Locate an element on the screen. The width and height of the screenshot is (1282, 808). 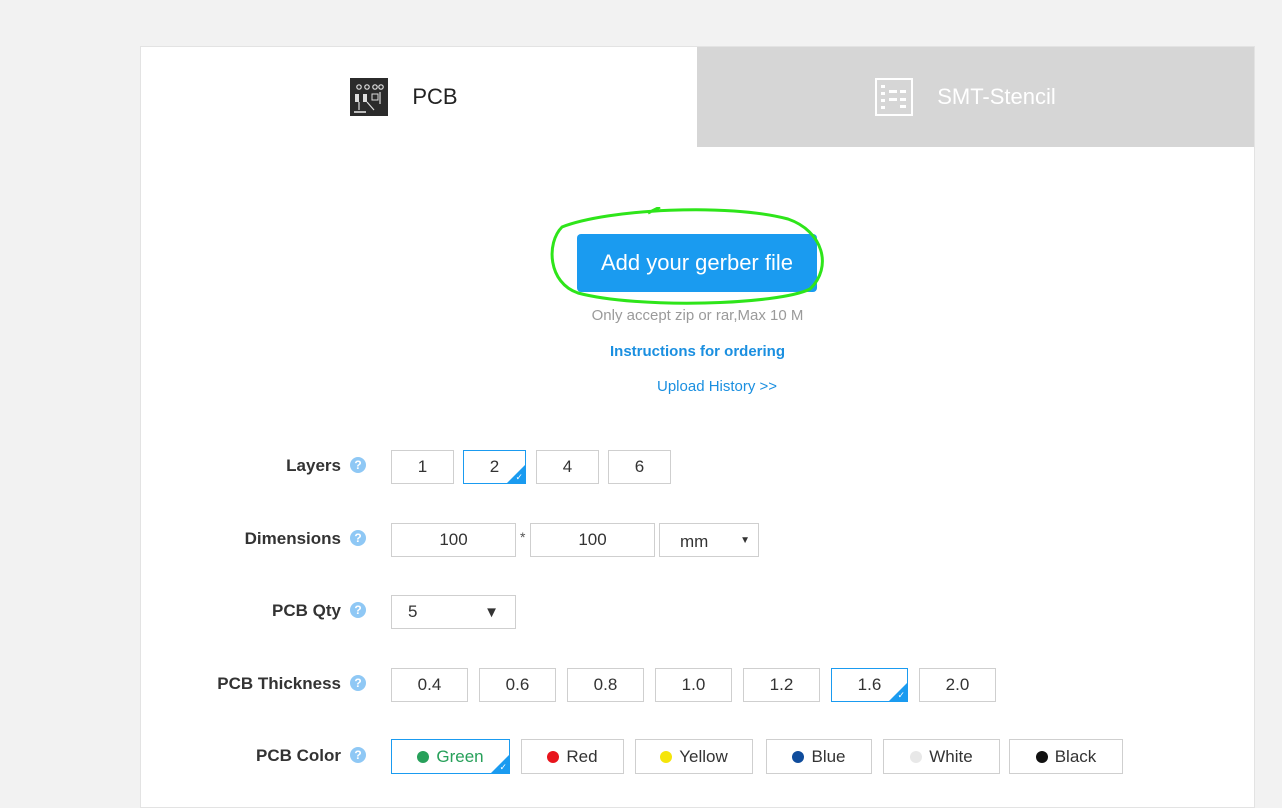
layers-option-1: 1 is located at coordinates (422, 467).